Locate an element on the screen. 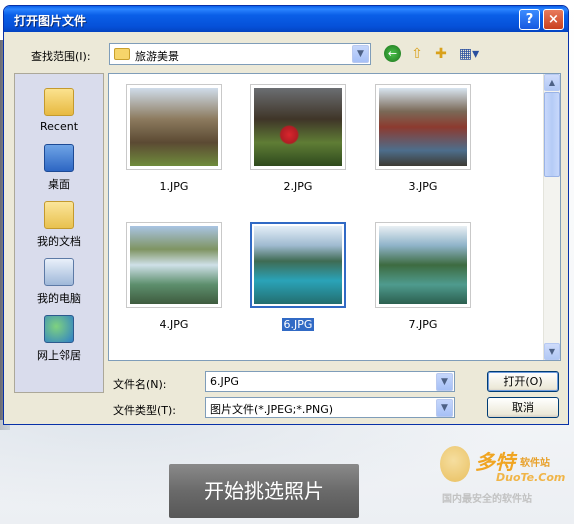 The image size is (574, 524). place-label: Recent is located at coordinates (59, 126).